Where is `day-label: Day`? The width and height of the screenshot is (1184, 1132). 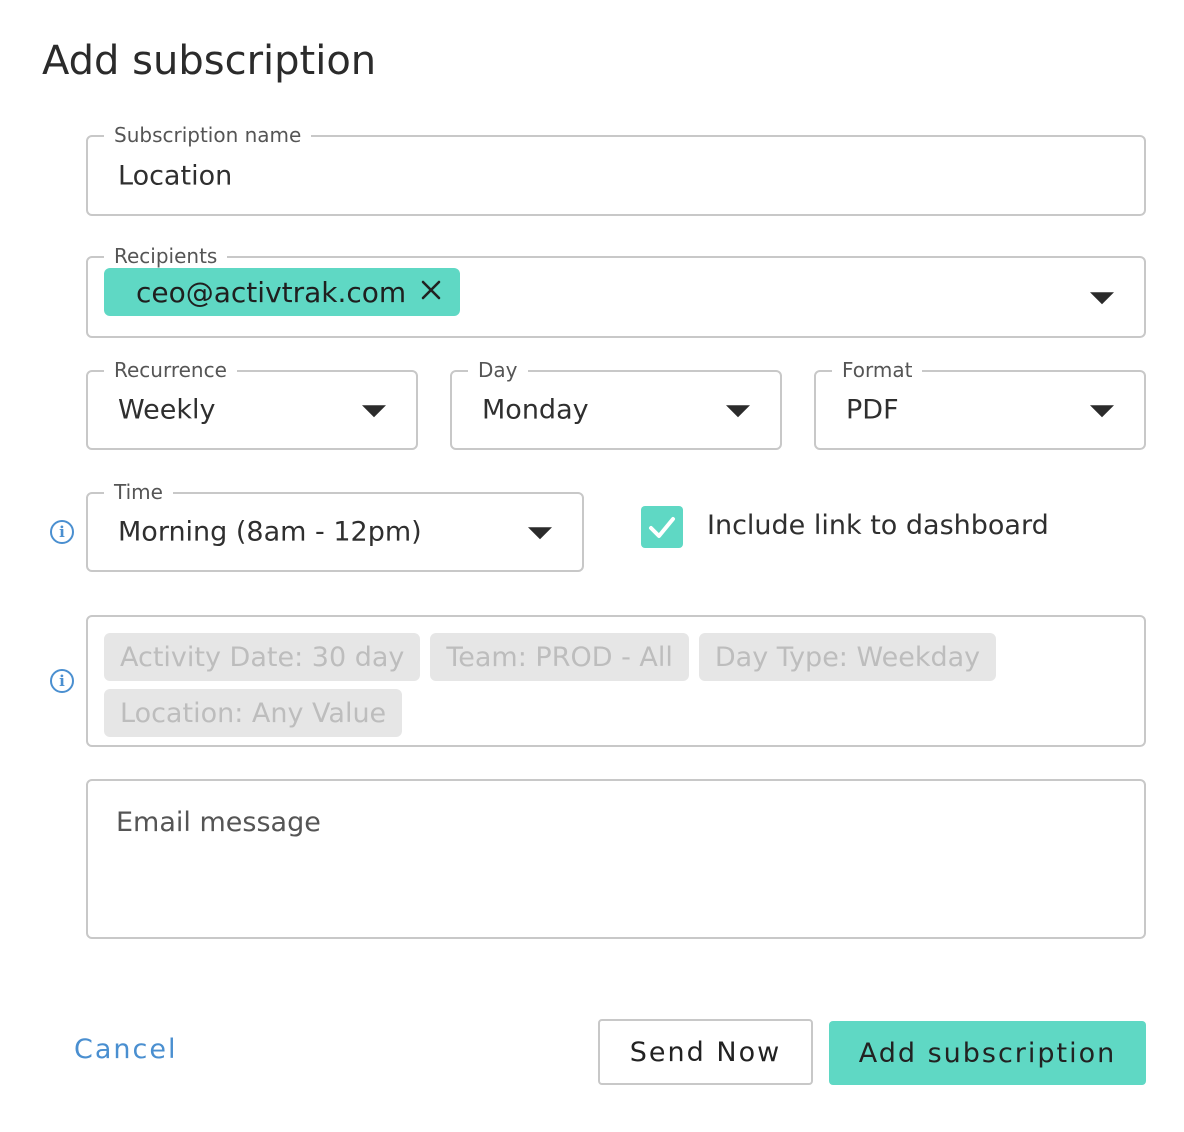 day-label: Day is located at coordinates (498, 370).